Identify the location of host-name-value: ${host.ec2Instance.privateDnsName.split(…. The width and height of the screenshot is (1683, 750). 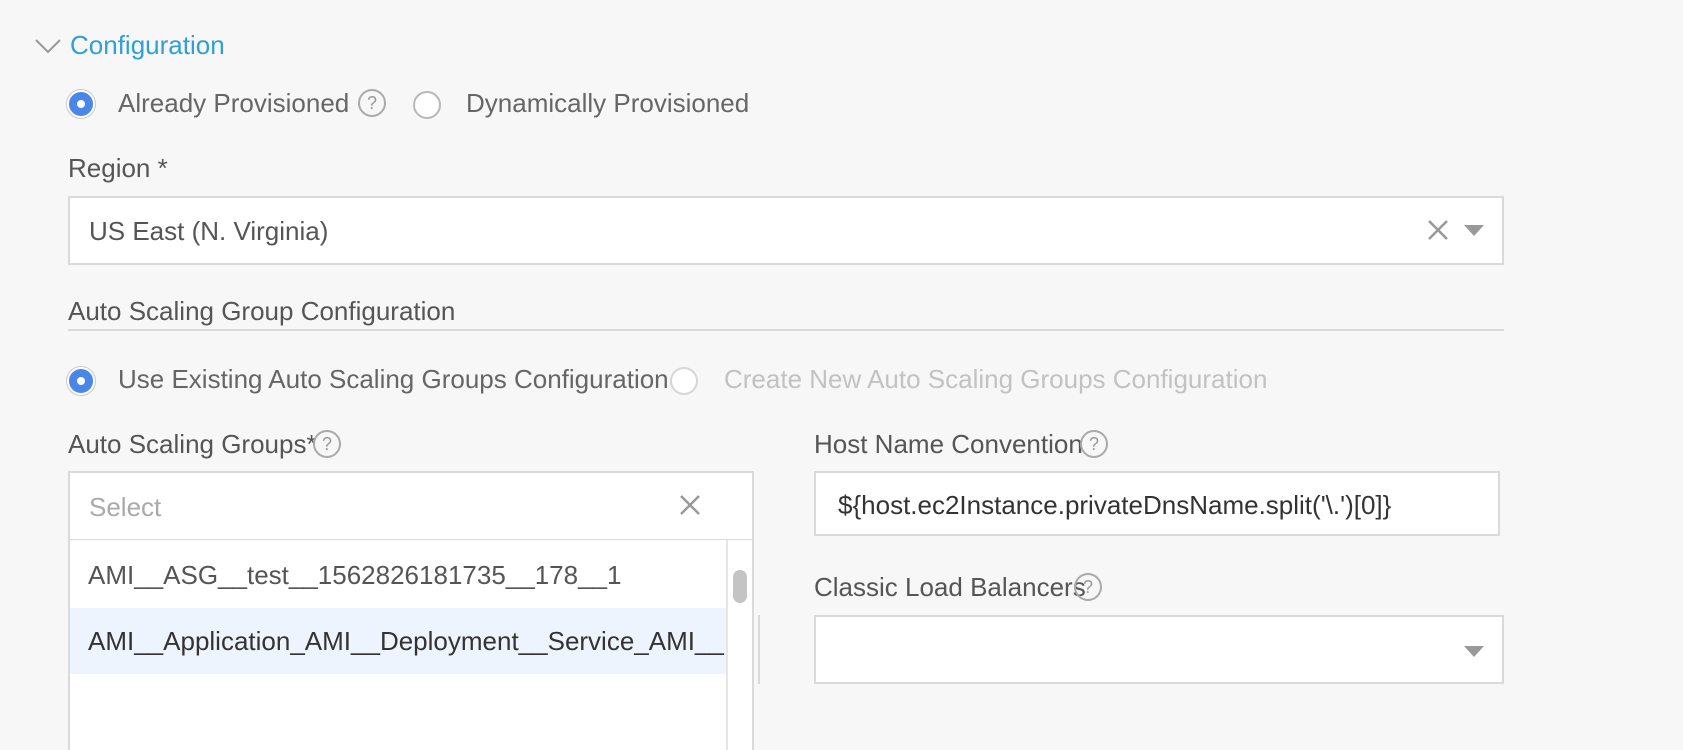
(1115, 505).